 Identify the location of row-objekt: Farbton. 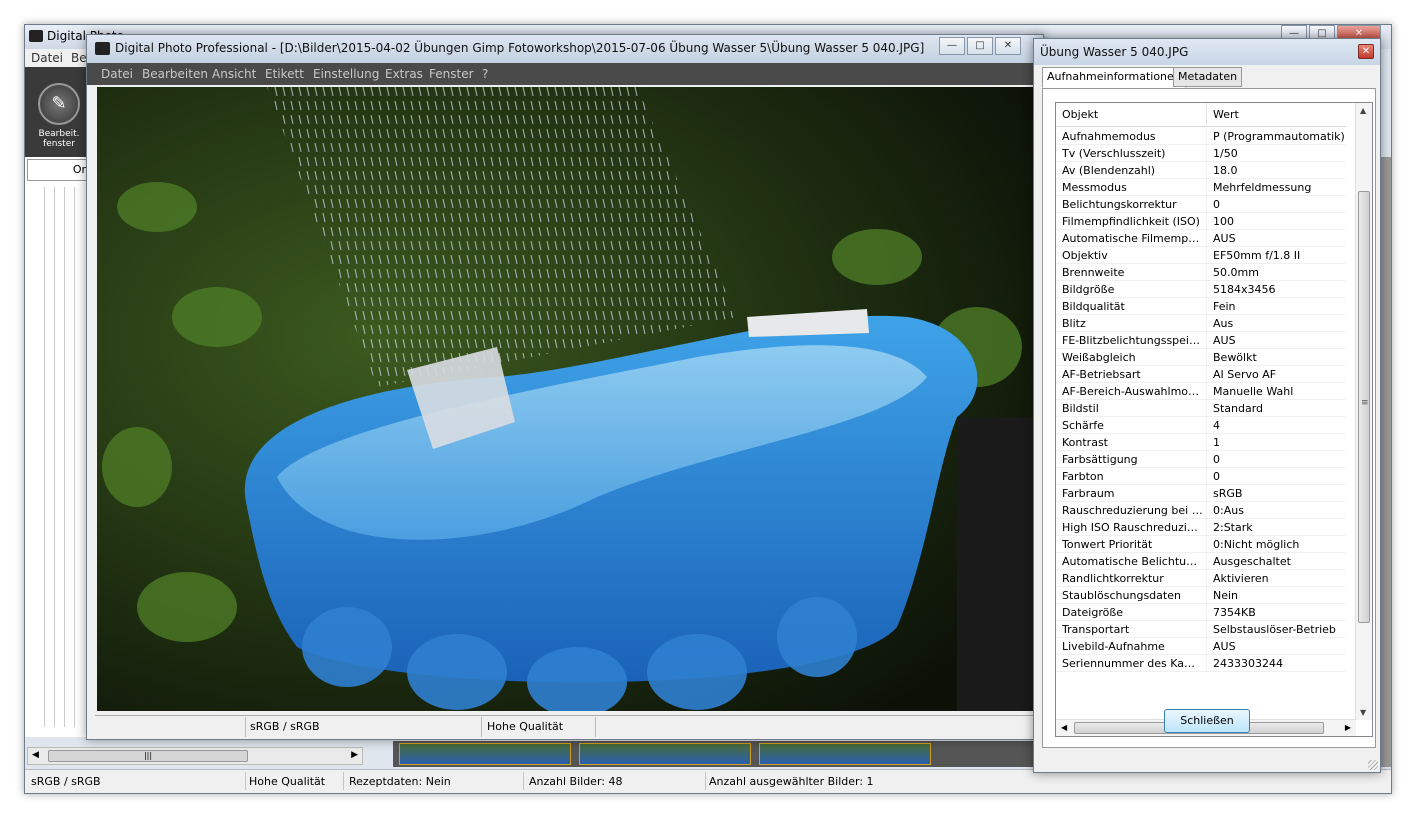
(1083, 476).